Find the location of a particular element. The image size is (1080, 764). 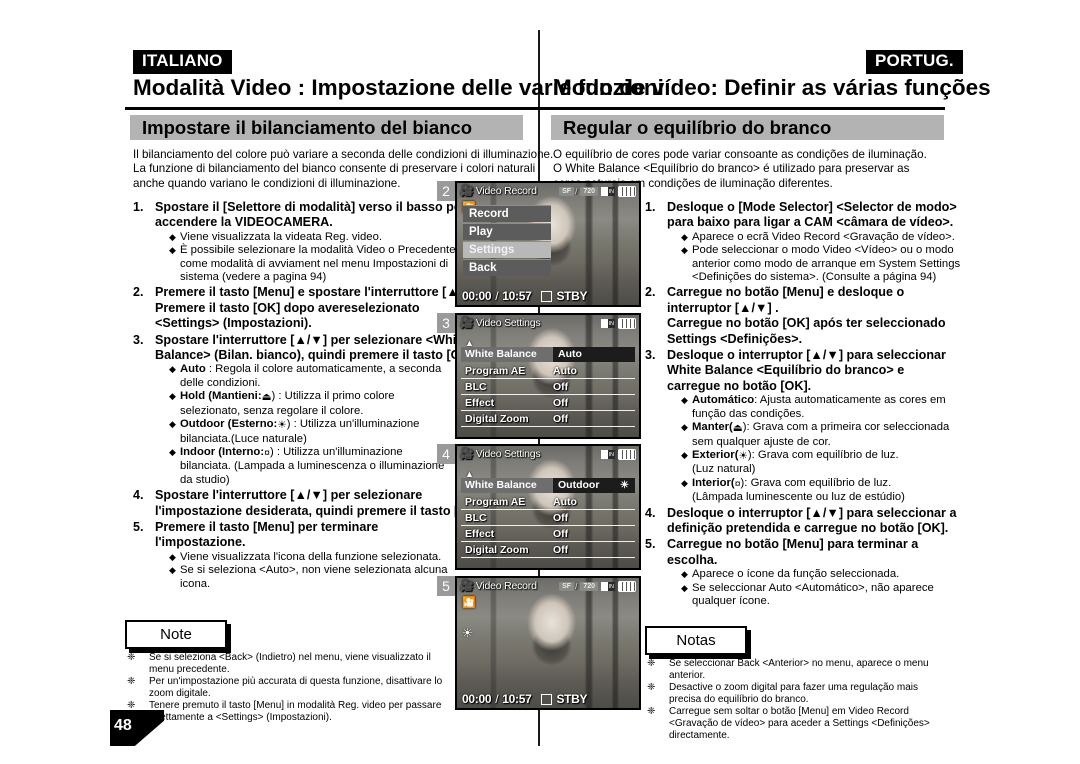

settings-key: White Balance is located at coordinates (507, 354).